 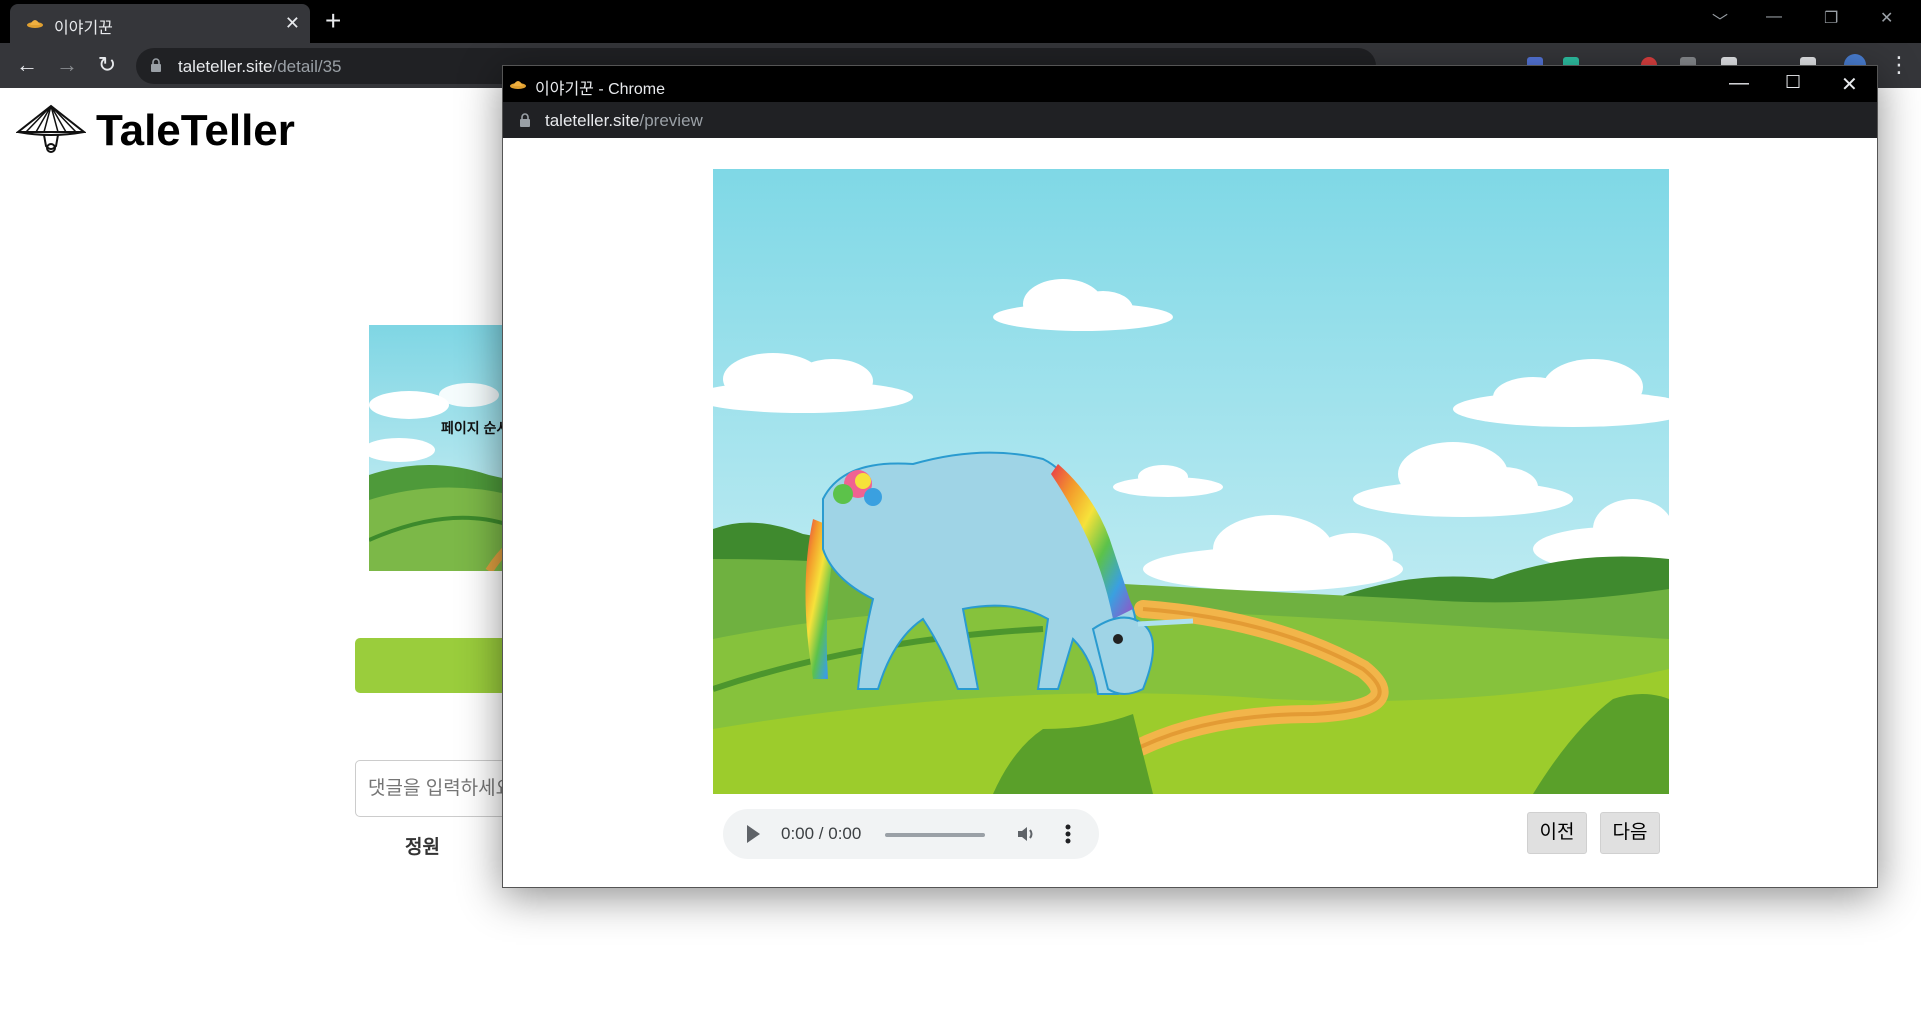 What do you see at coordinates (333, 21) in the screenshot?
I see `new-tab-button: +` at bounding box center [333, 21].